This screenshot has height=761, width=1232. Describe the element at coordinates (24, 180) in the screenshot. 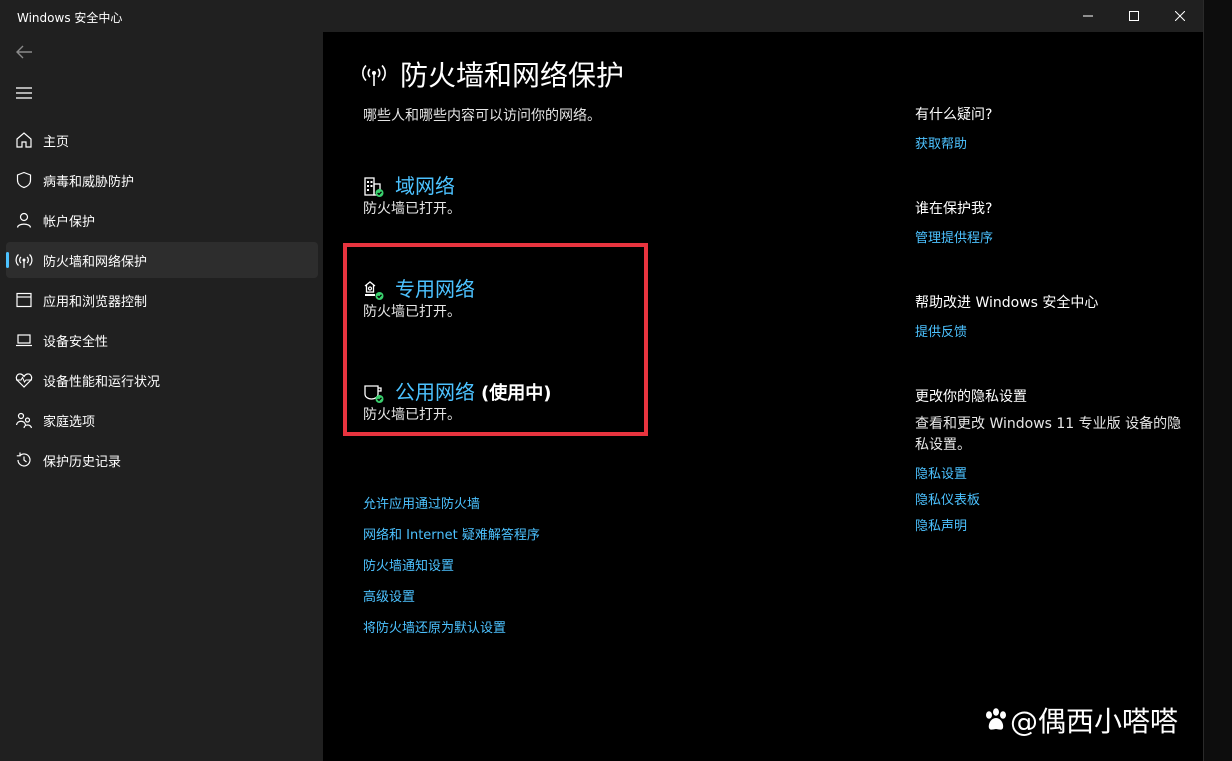

I see `shield-icon` at that location.